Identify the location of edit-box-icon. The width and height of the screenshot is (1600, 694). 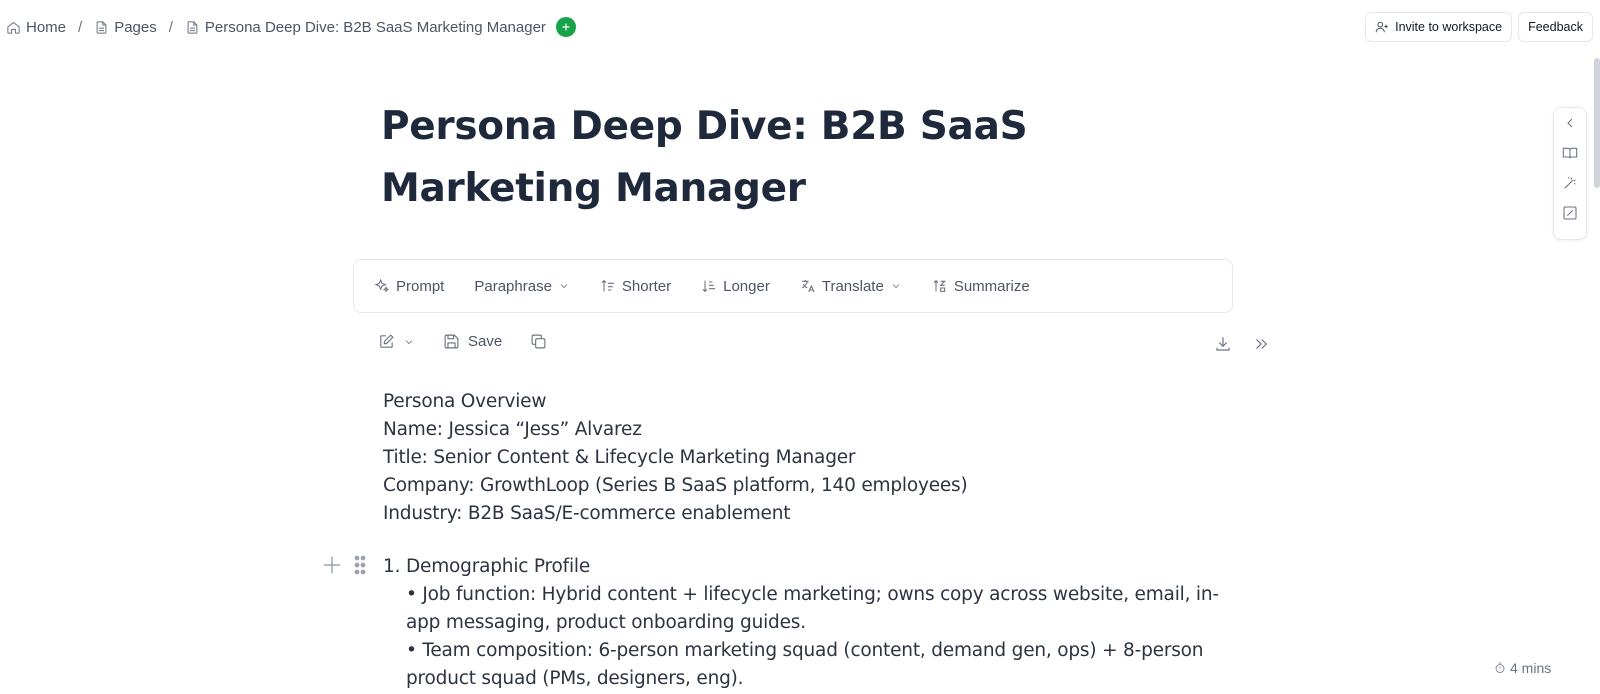
(1570, 213).